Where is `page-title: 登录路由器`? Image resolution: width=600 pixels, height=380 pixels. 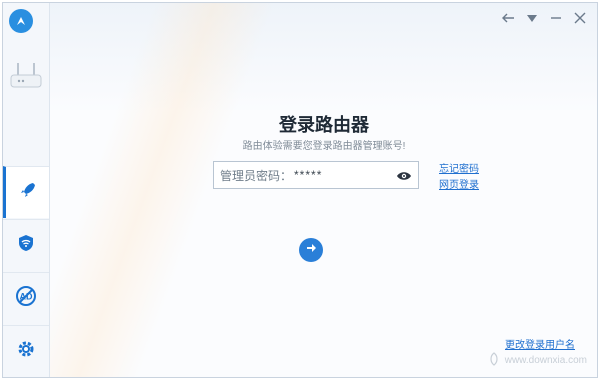
page-title: 登录路由器 is located at coordinates (324, 125).